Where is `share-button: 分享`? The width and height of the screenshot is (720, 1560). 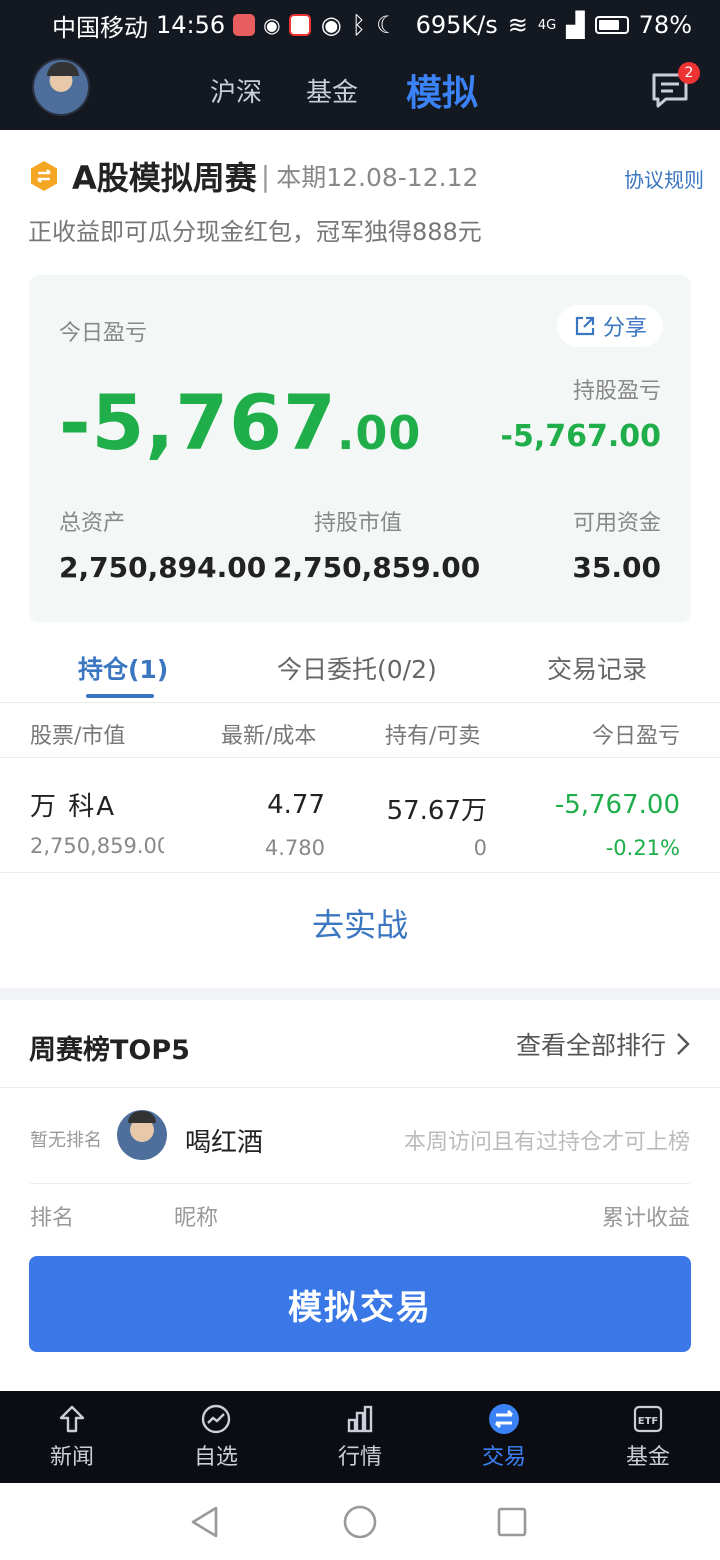 share-button: 分享 is located at coordinates (610, 326).